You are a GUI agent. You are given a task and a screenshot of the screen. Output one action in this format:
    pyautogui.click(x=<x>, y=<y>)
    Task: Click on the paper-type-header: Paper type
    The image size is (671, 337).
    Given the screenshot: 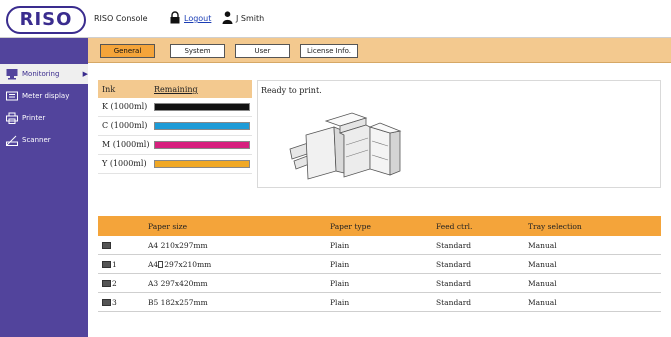 What is the action you would take?
    pyautogui.click(x=350, y=226)
    